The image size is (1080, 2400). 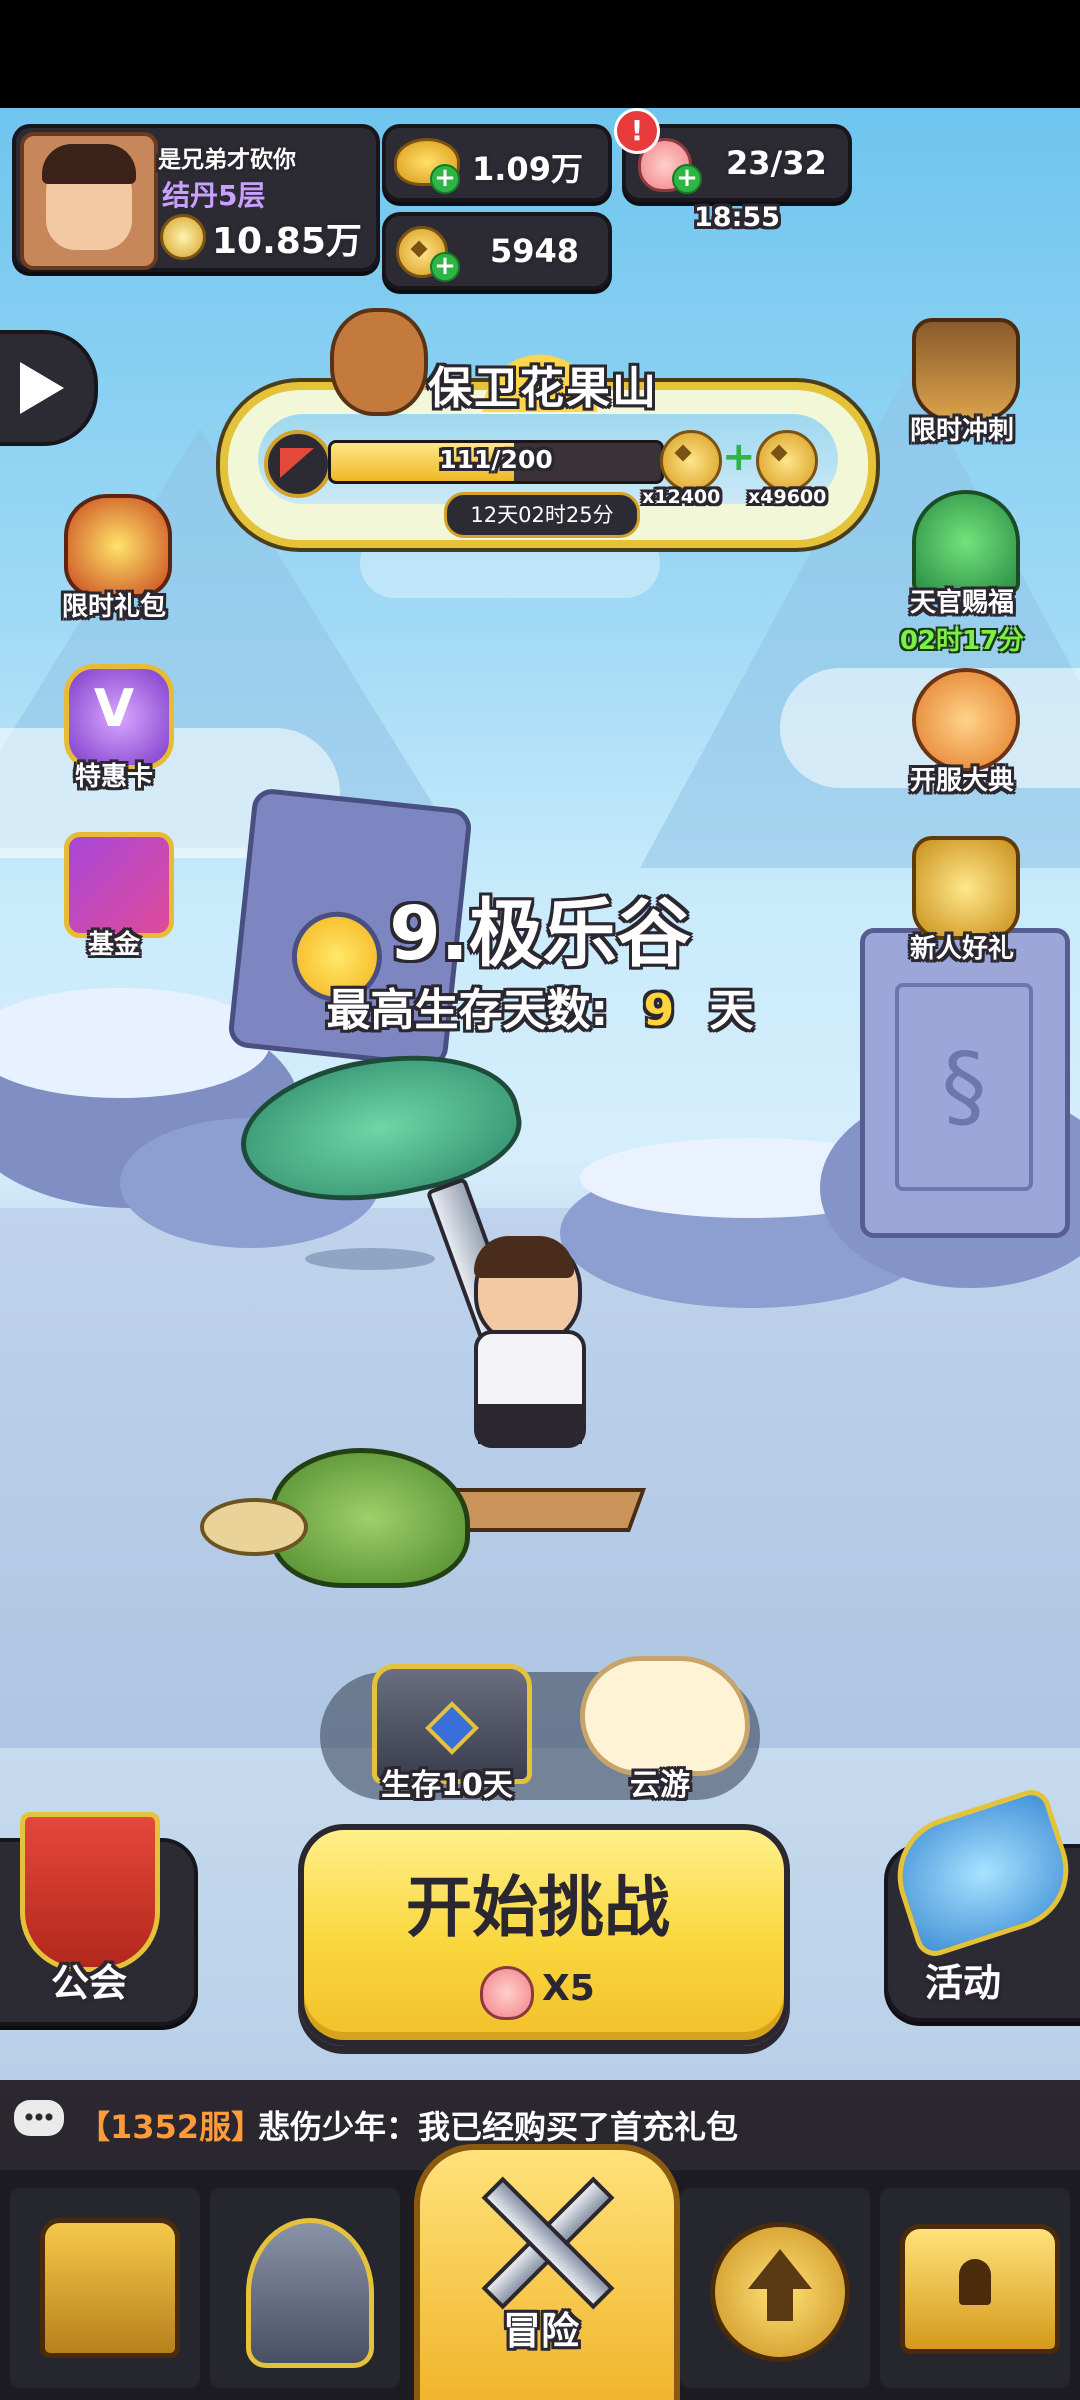 I want to click on helmet-icon, so click(x=310, y=2293).